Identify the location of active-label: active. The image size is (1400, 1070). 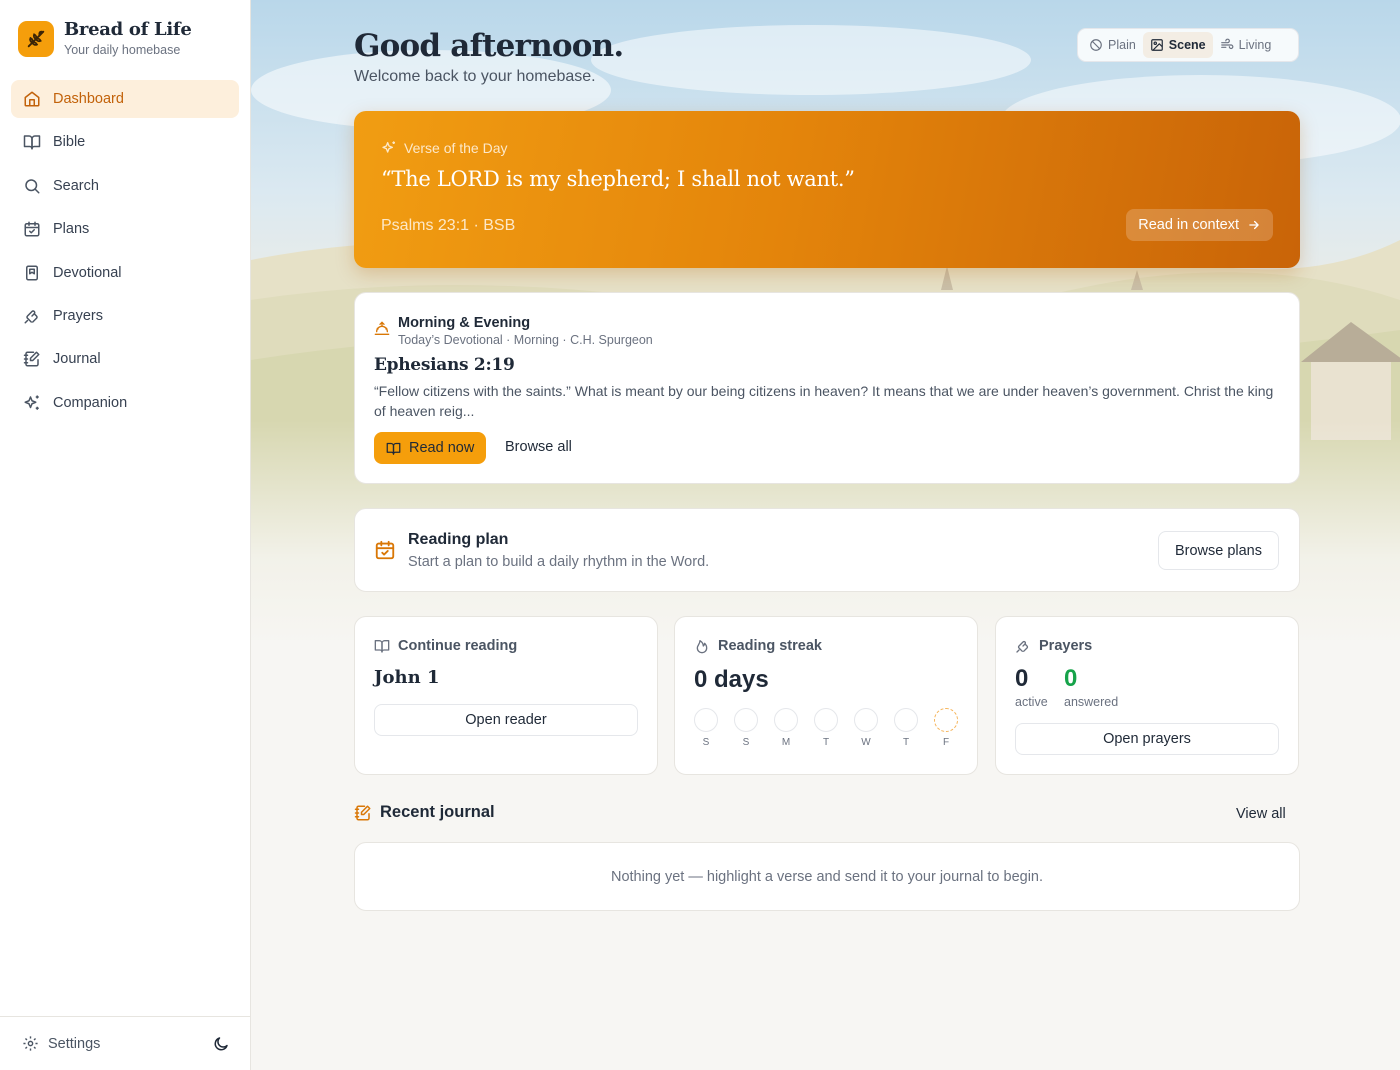
(1031, 702).